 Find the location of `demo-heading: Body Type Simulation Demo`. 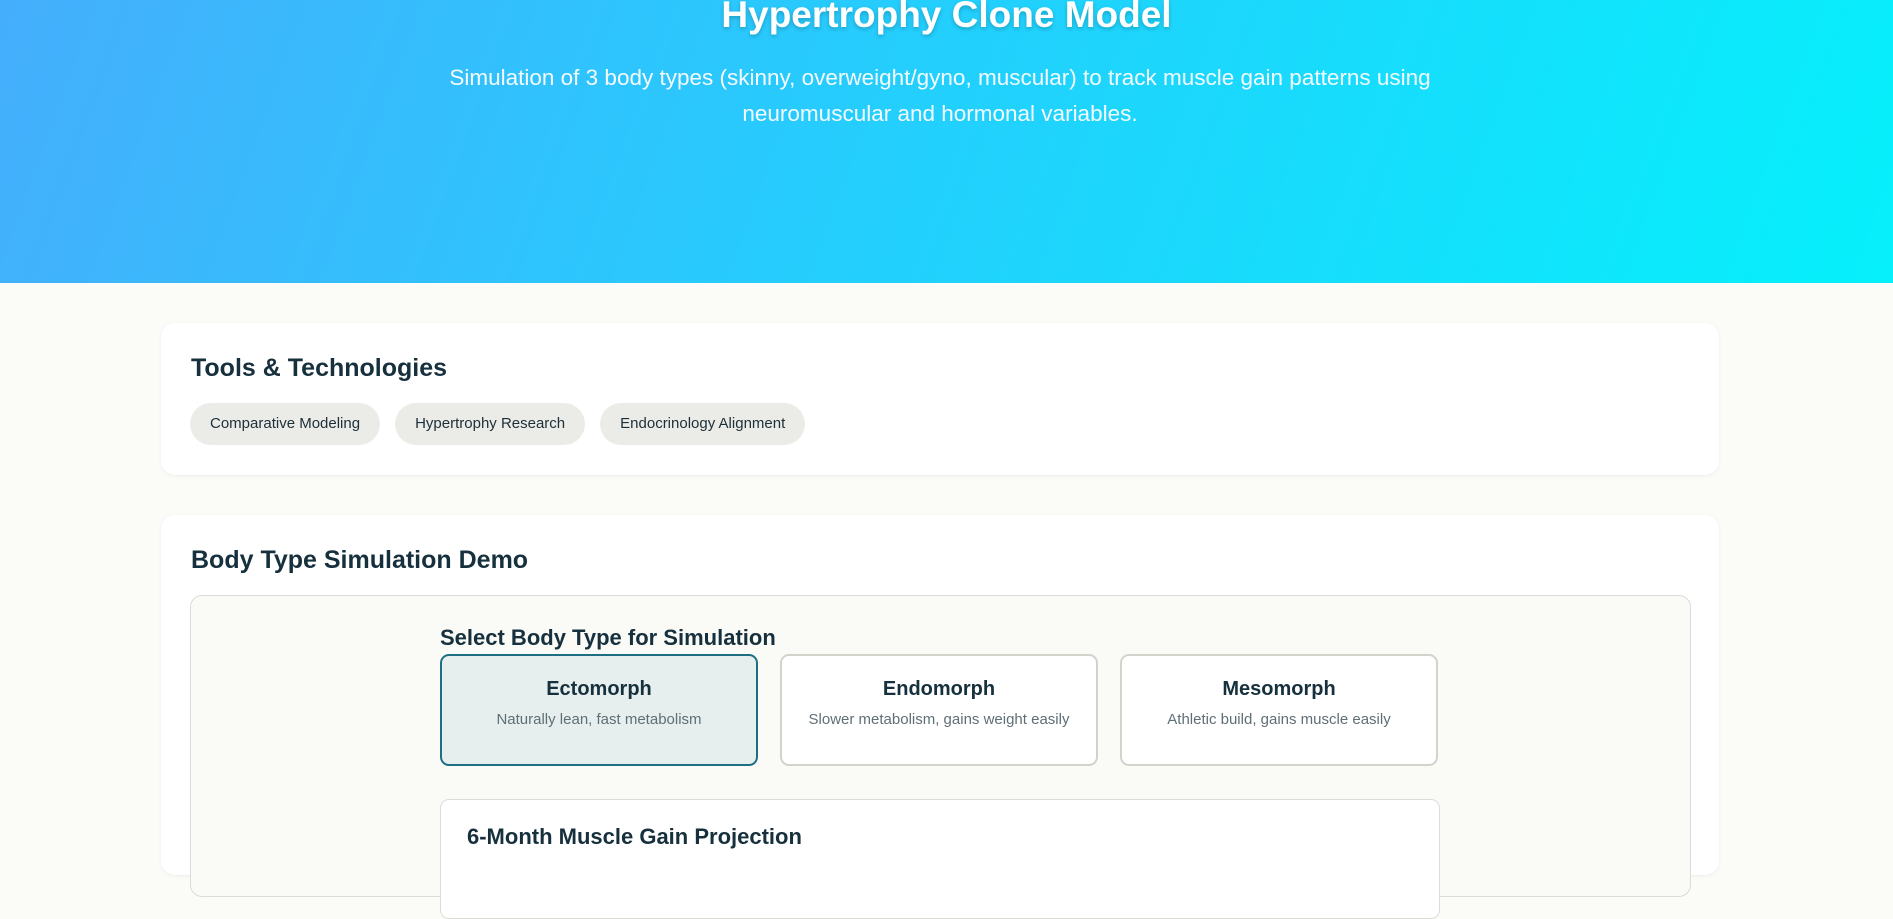

demo-heading: Body Type Simulation Demo is located at coordinates (360, 560).